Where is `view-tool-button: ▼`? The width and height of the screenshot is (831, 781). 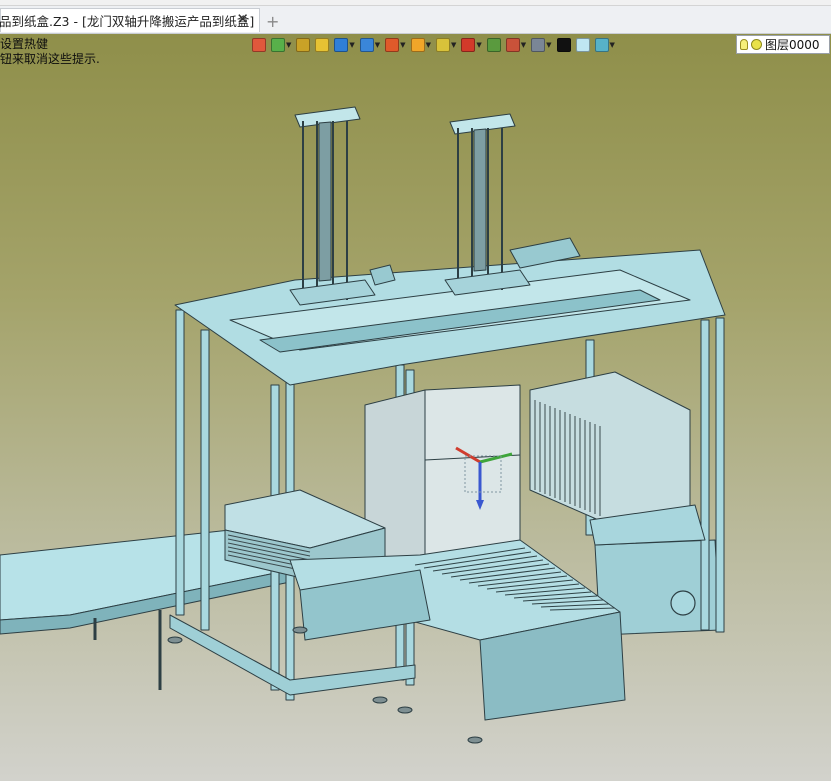
view-tool-button: ▼ is located at coordinates (369, 45).